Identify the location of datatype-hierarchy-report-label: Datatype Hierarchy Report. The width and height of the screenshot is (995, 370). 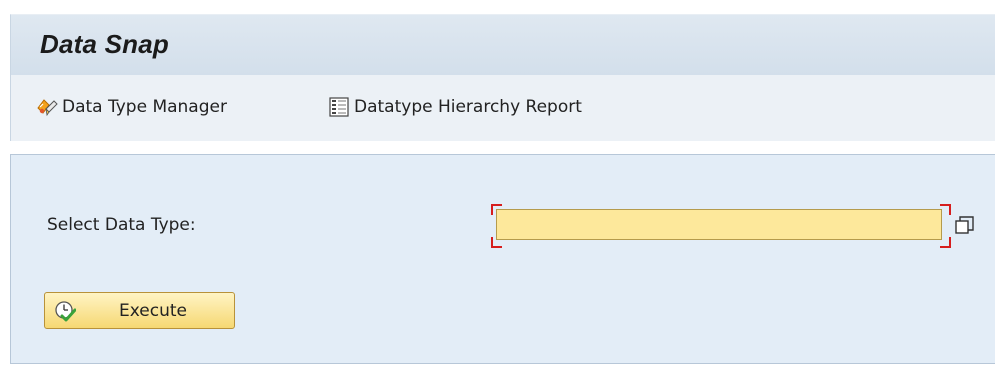
(468, 107).